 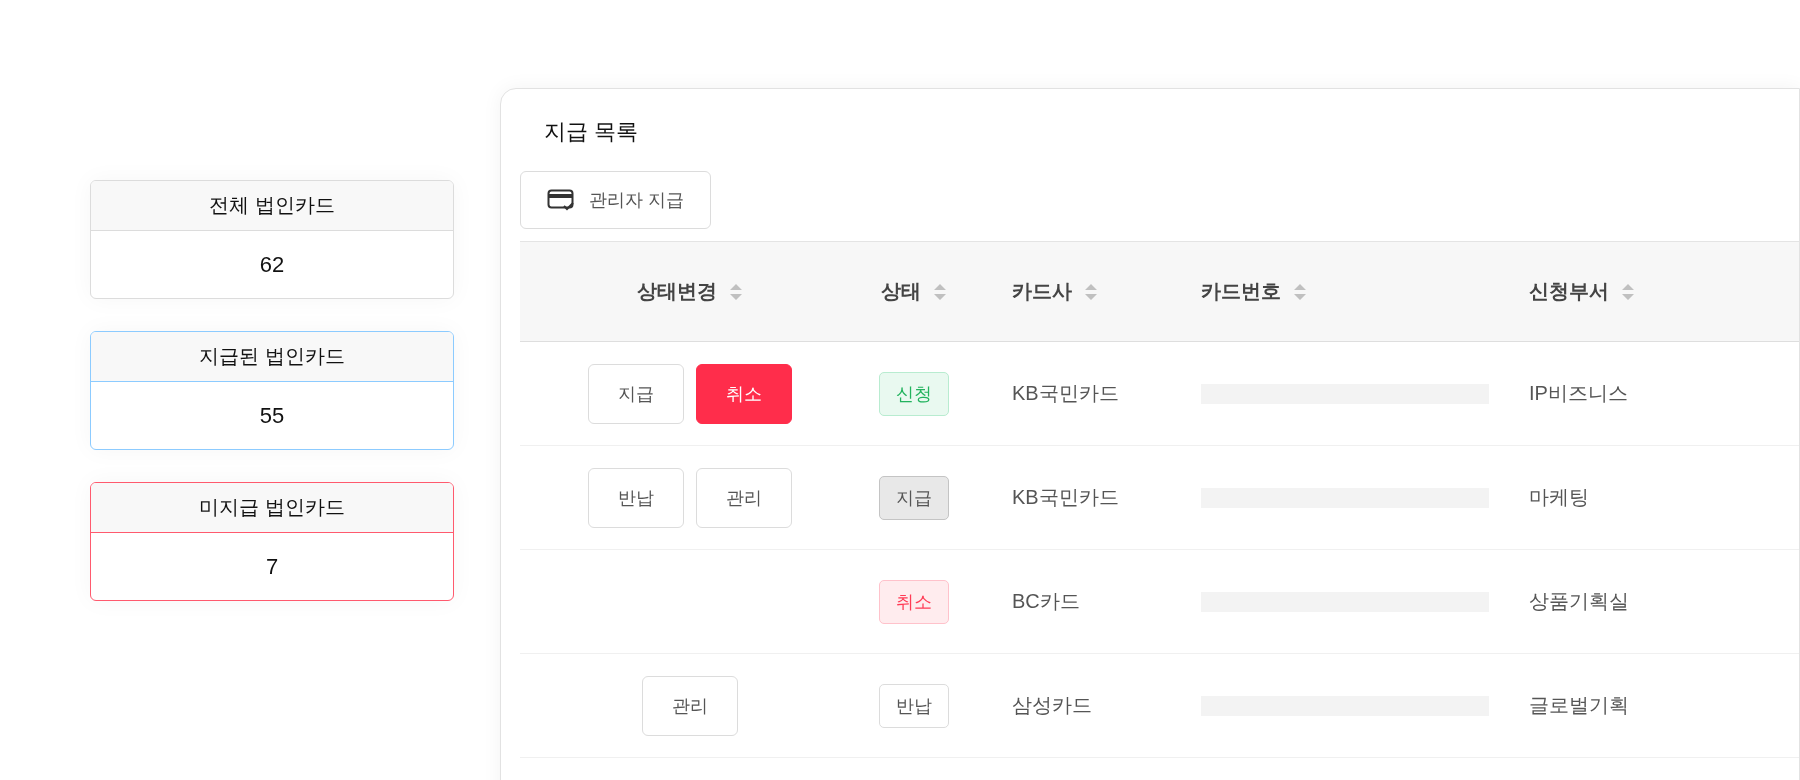 I want to click on status-badge: 지급, so click(x=914, y=497).